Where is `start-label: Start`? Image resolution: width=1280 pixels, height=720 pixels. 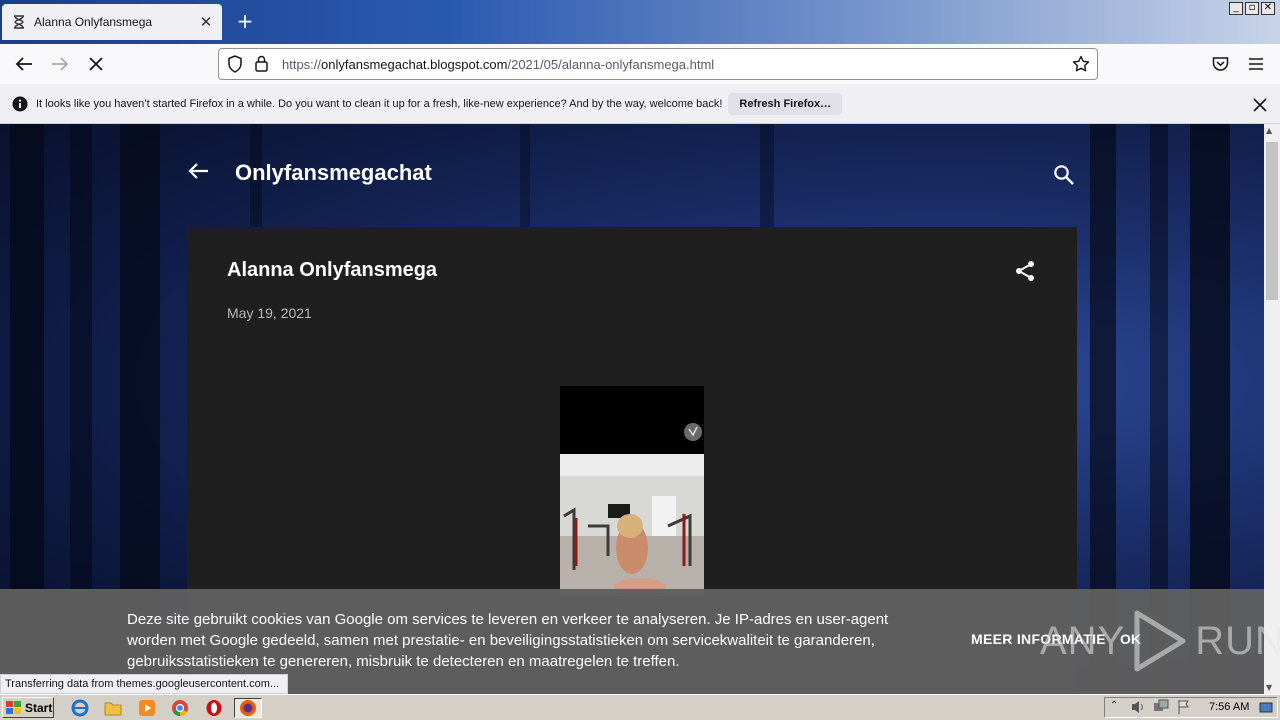 start-label: Start is located at coordinates (39, 707).